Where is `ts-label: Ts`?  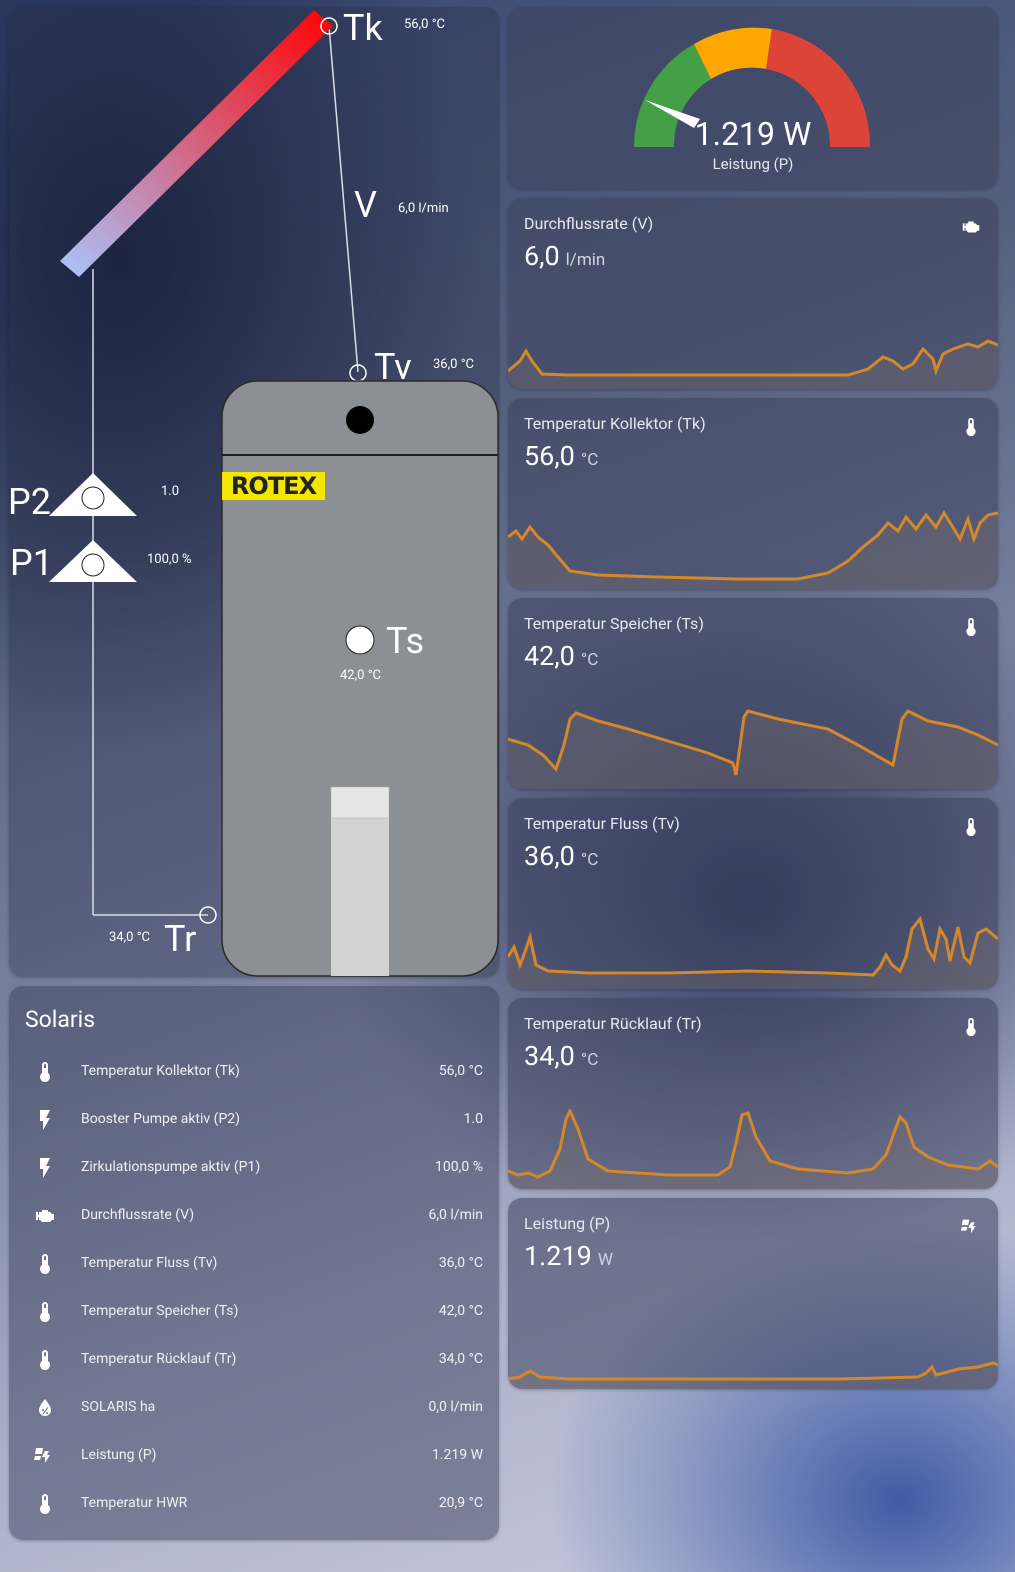 ts-label: Ts is located at coordinates (405, 641).